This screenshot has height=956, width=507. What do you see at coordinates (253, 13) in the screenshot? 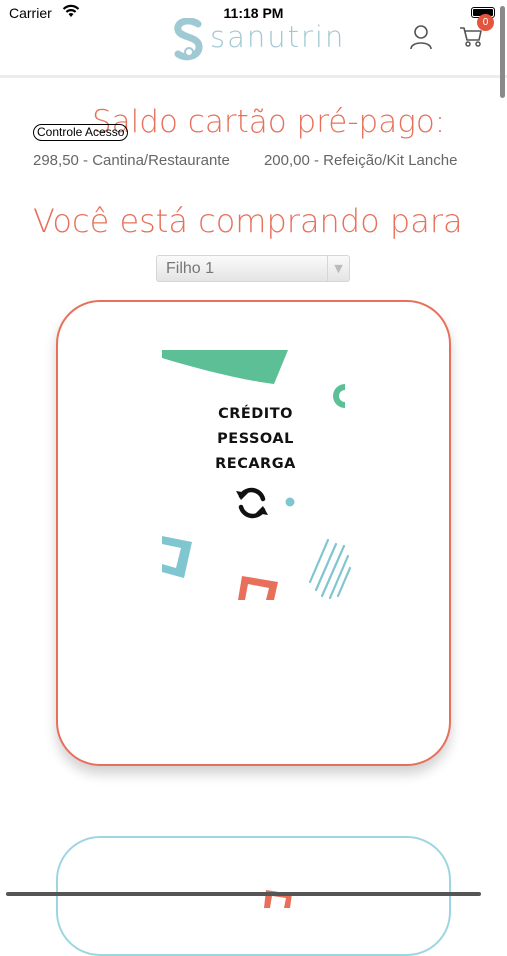
I see `clock: 11:18 PM` at bounding box center [253, 13].